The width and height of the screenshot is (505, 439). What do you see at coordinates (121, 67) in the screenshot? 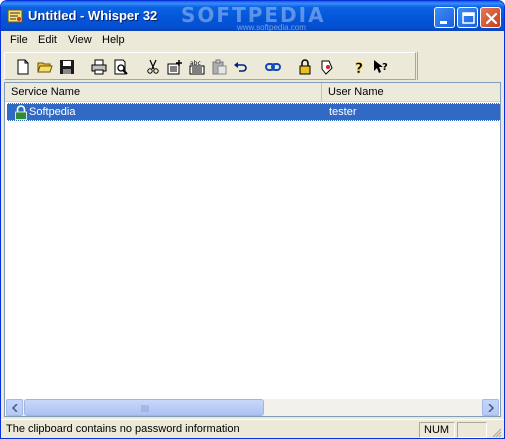
I see `print-preview-icon` at bounding box center [121, 67].